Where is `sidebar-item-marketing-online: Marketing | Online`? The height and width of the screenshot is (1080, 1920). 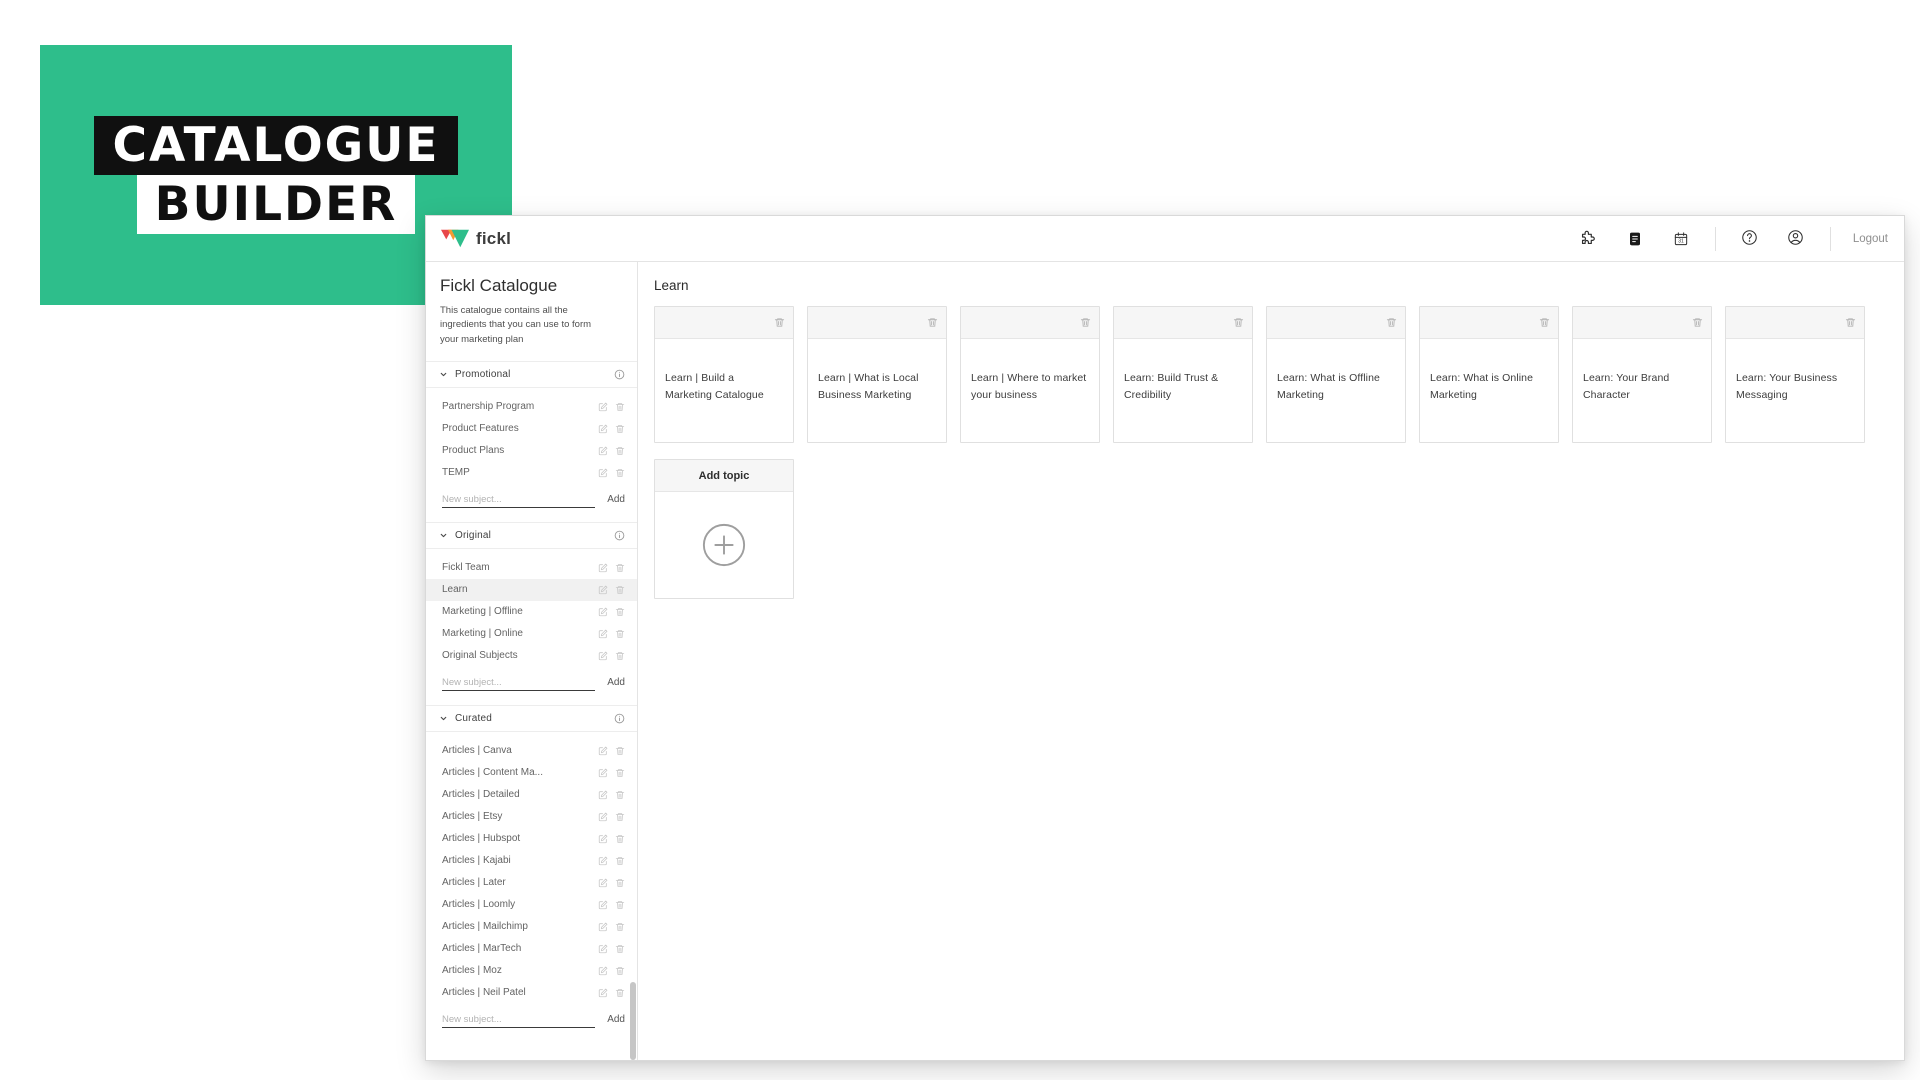 sidebar-item-marketing-online: Marketing | Online is located at coordinates (531, 634).